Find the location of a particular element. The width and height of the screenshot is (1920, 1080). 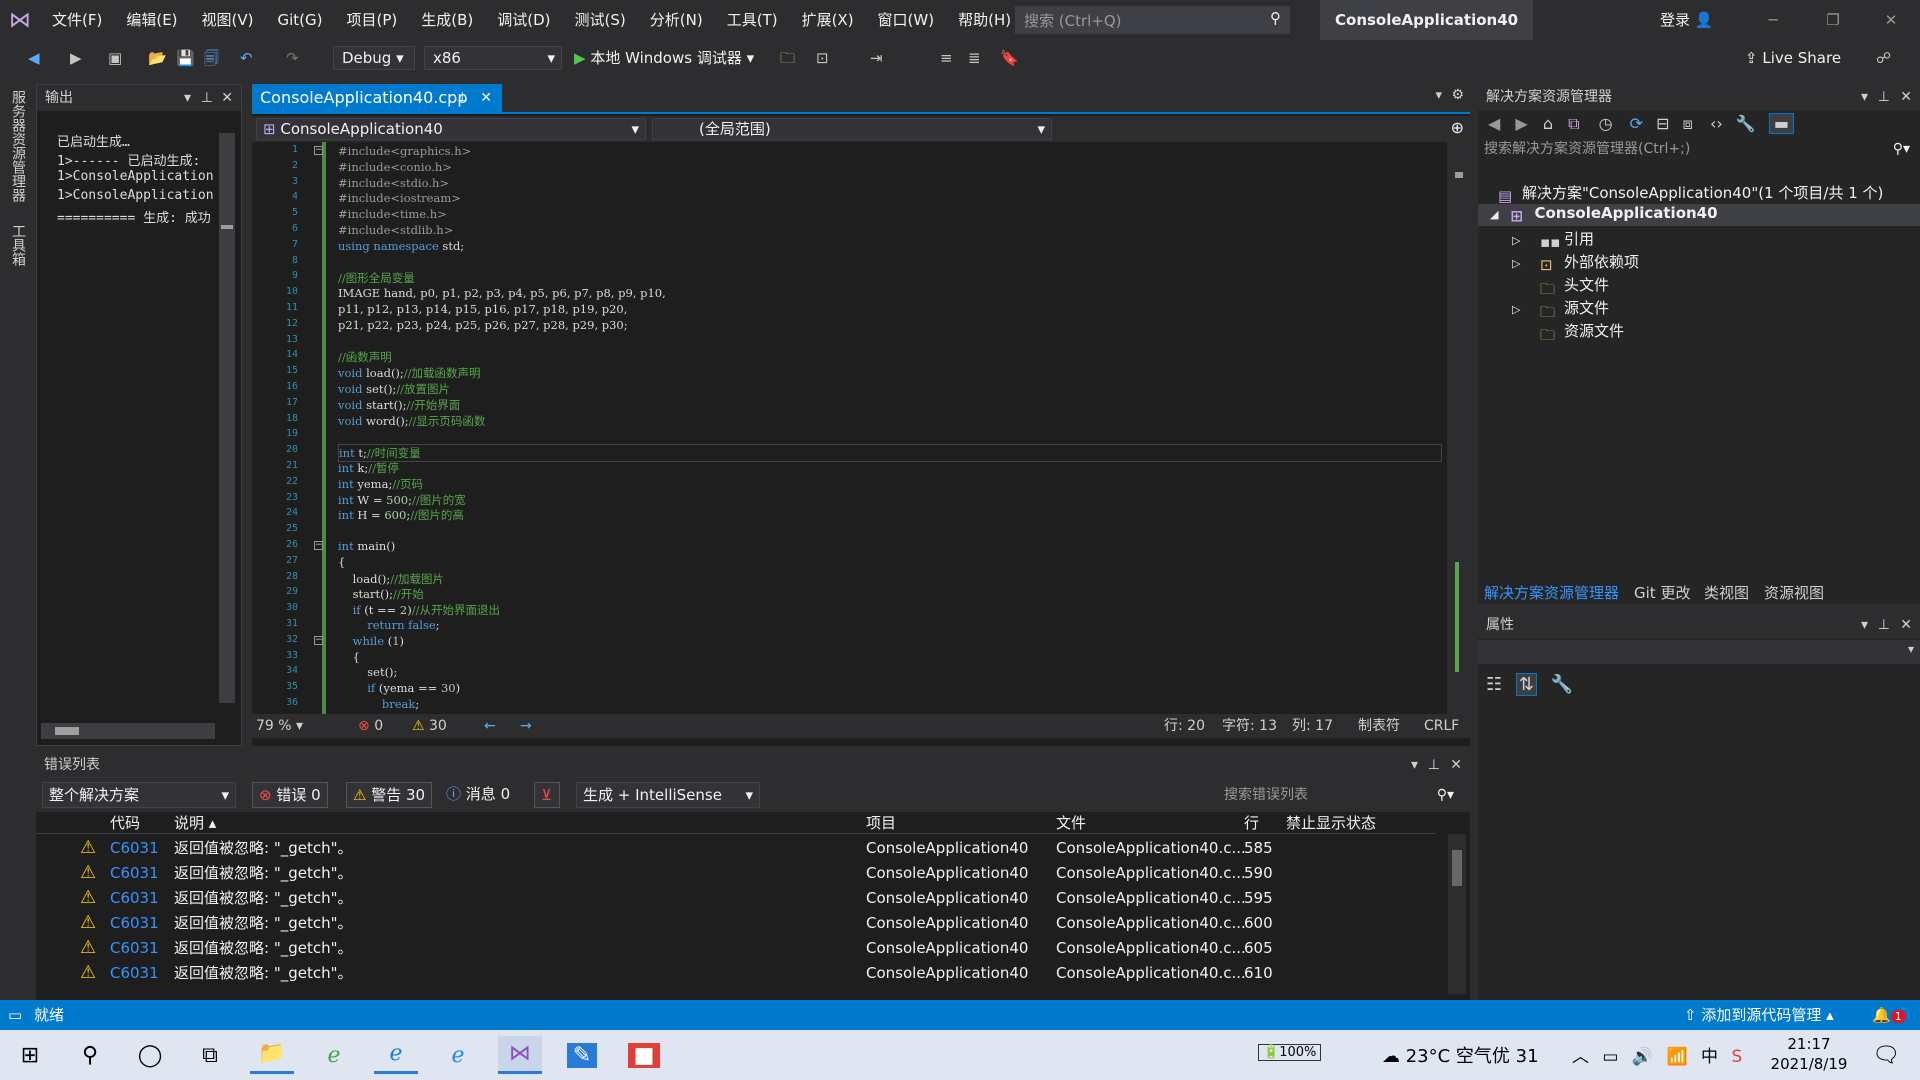

menu-item: 调试(D) is located at coordinates (523, 20).